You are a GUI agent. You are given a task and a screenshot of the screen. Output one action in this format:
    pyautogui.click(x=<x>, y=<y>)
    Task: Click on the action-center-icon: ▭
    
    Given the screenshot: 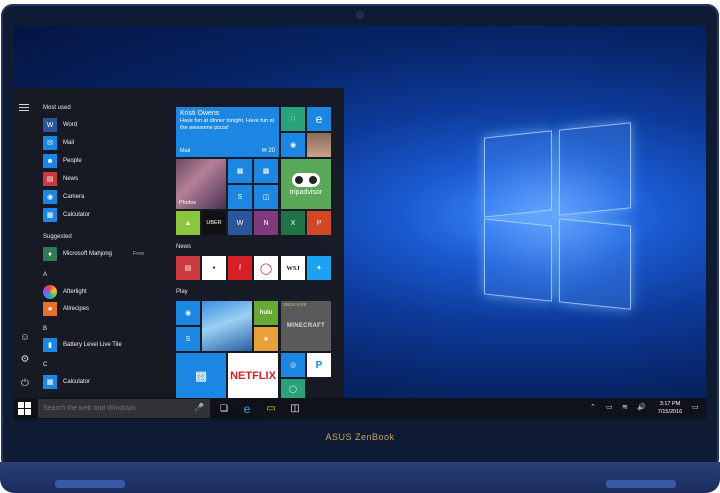 What is the action you would take?
    pyautogui.click(x=695, y=407)
    